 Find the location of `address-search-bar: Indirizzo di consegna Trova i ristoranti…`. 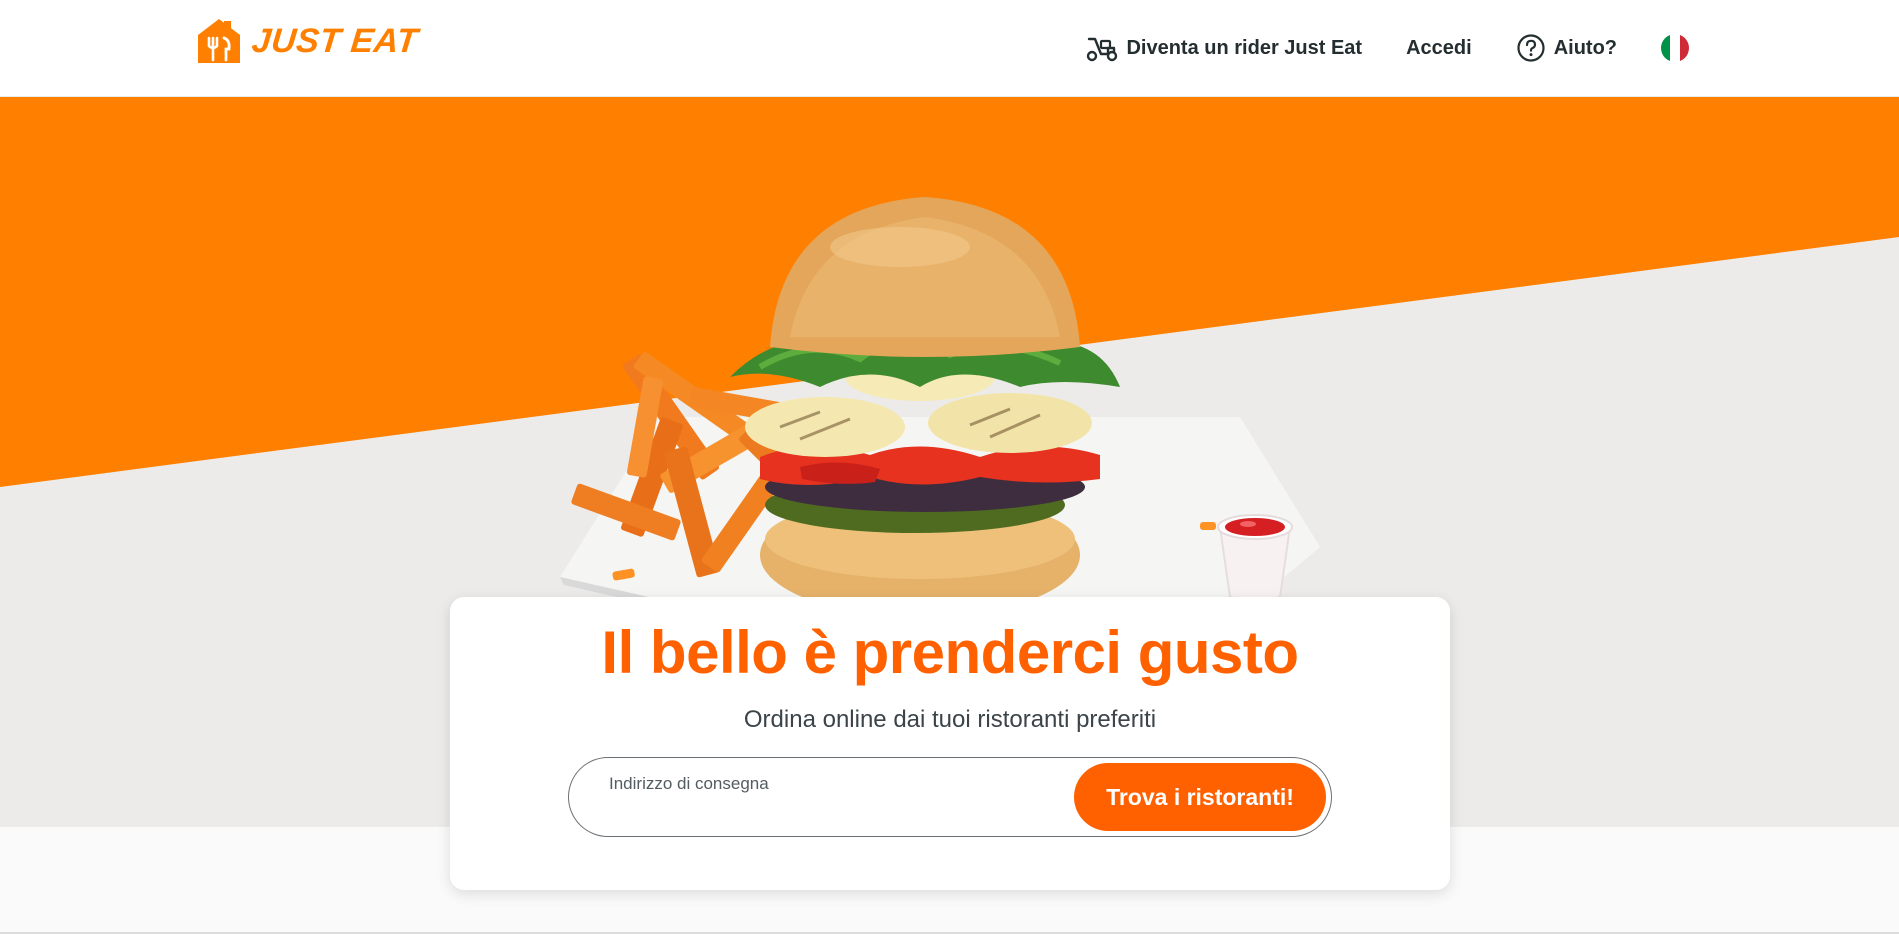

address-search-bar: Indirizzo di consegna Trova i ristoranti… is located at coordinates (950, 797).